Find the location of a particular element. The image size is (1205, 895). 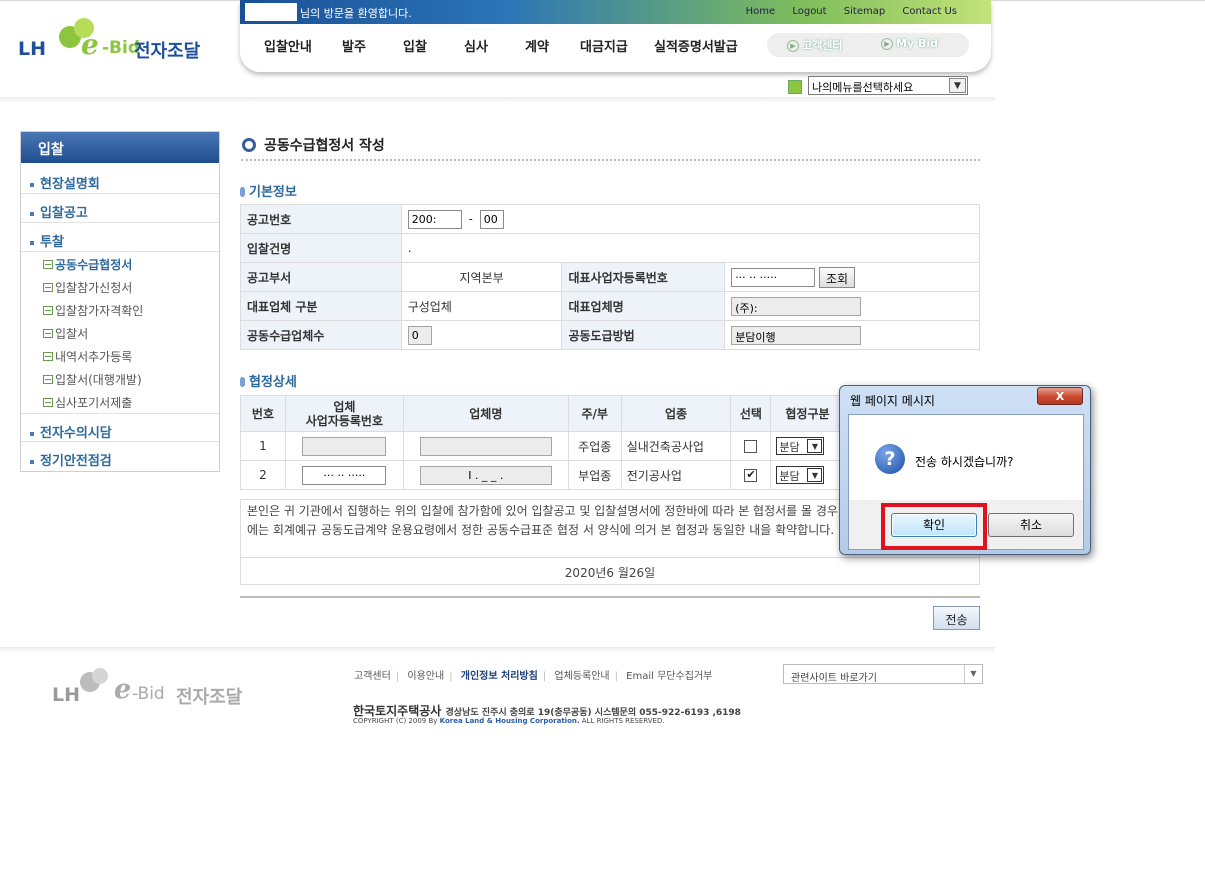

title-divider is located at coordinates (610, 160).